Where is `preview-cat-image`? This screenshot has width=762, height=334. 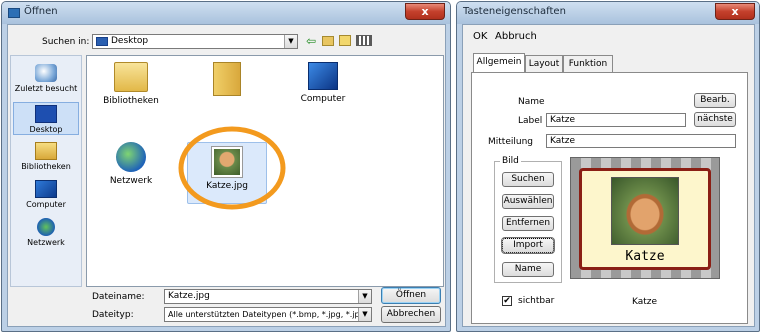
preview-cat-image is located at coordinates (645, 211).